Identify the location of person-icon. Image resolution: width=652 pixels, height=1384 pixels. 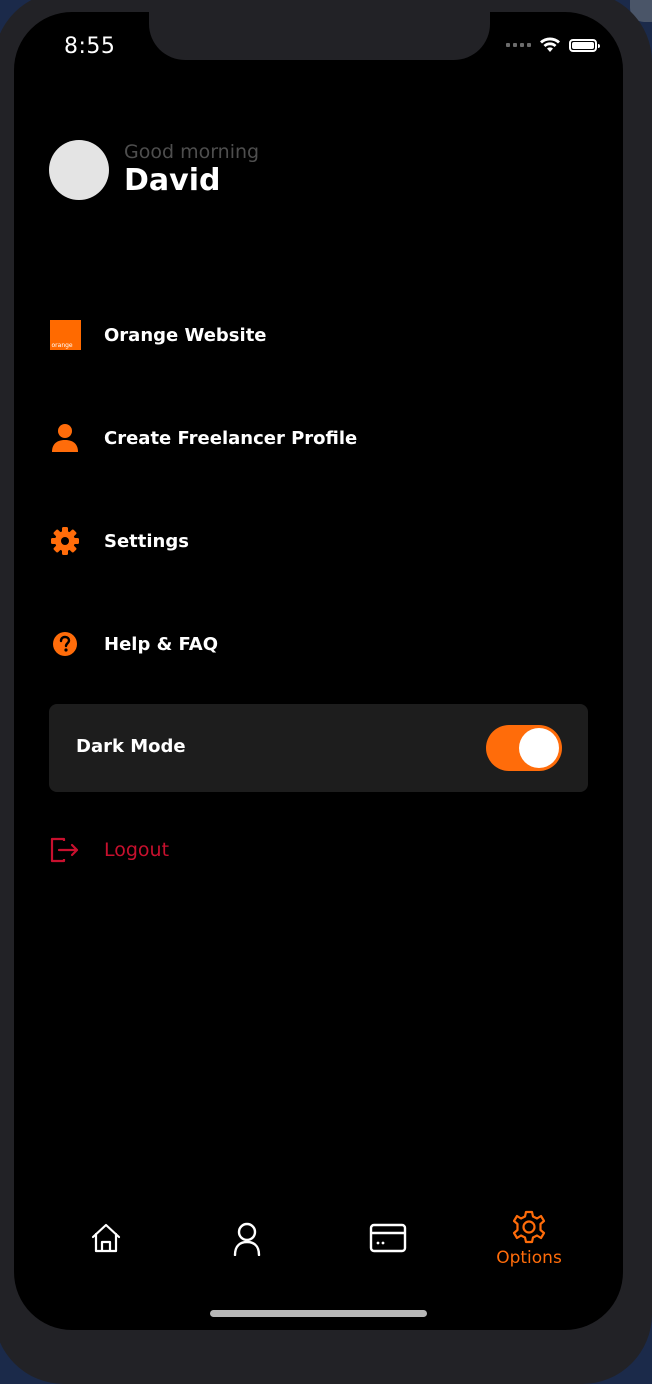
(65, 438).